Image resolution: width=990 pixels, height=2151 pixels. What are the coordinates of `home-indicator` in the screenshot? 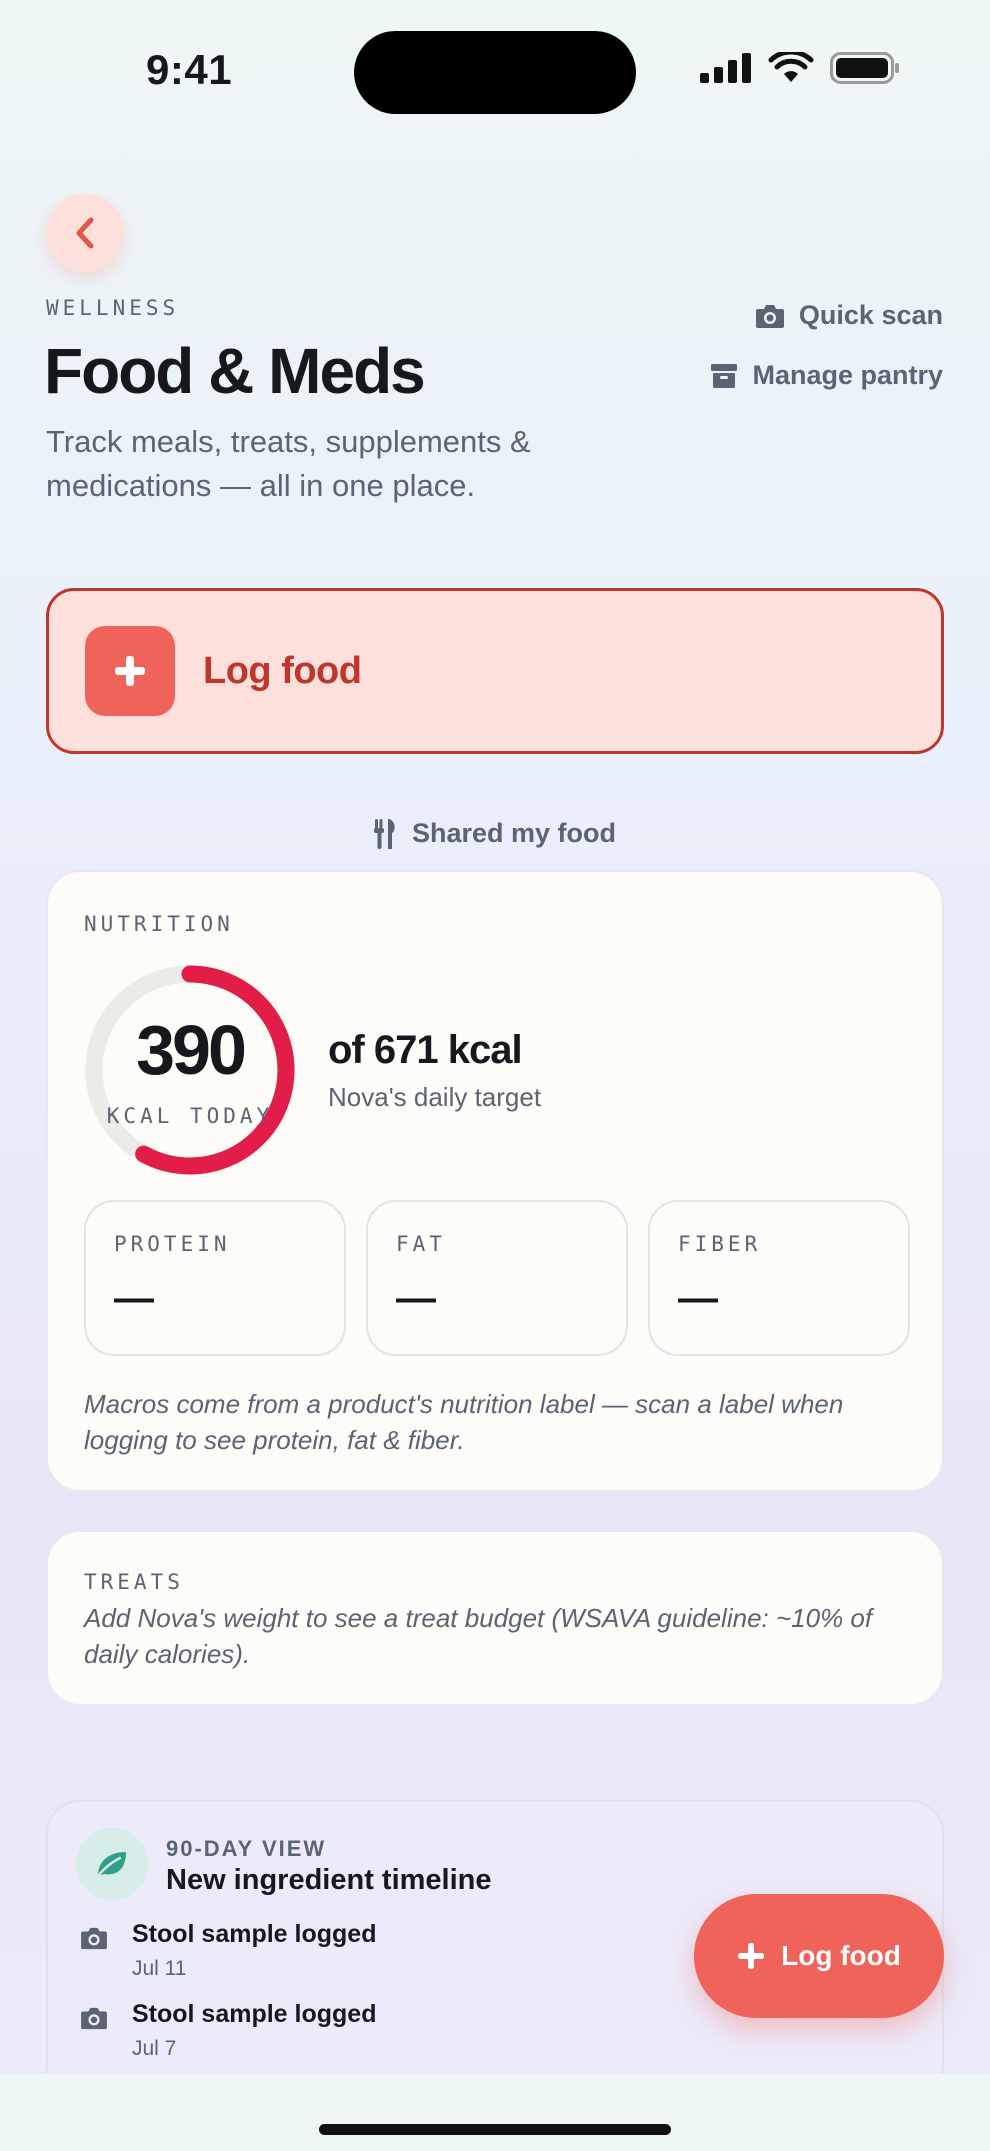 It's located at (495, 2129).